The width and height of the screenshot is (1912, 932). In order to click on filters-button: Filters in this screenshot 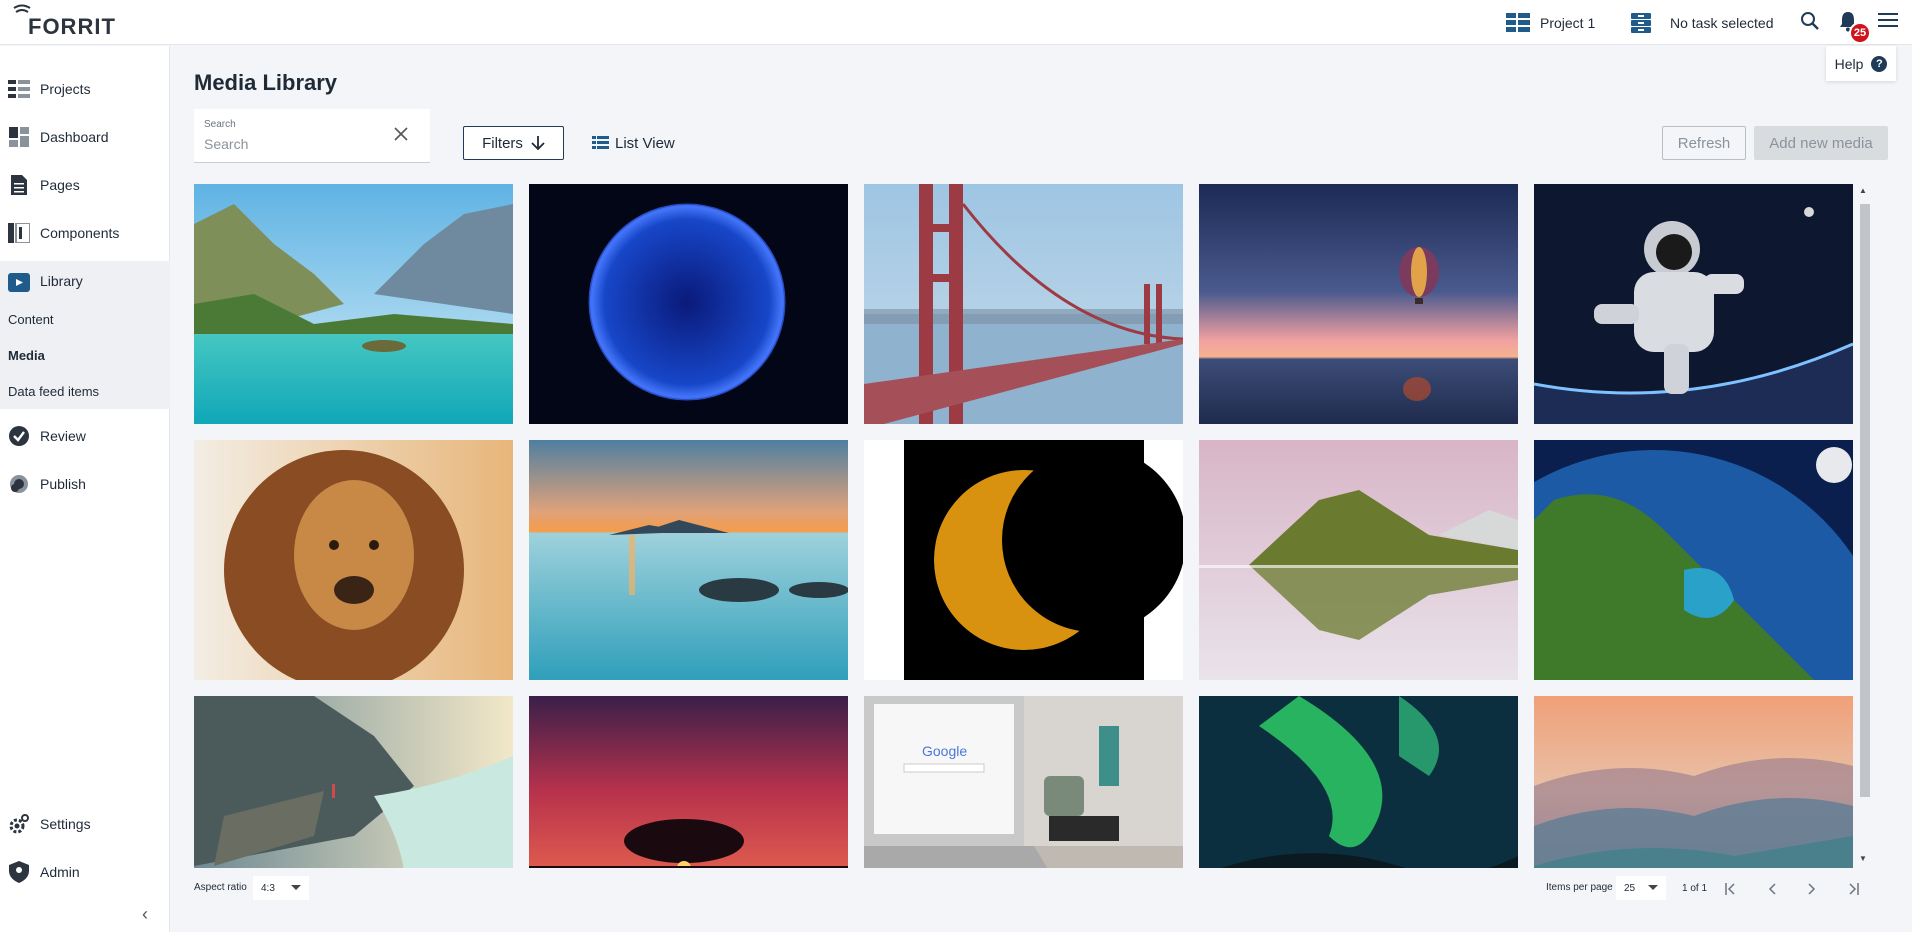, I will do `click(513, 143)`.